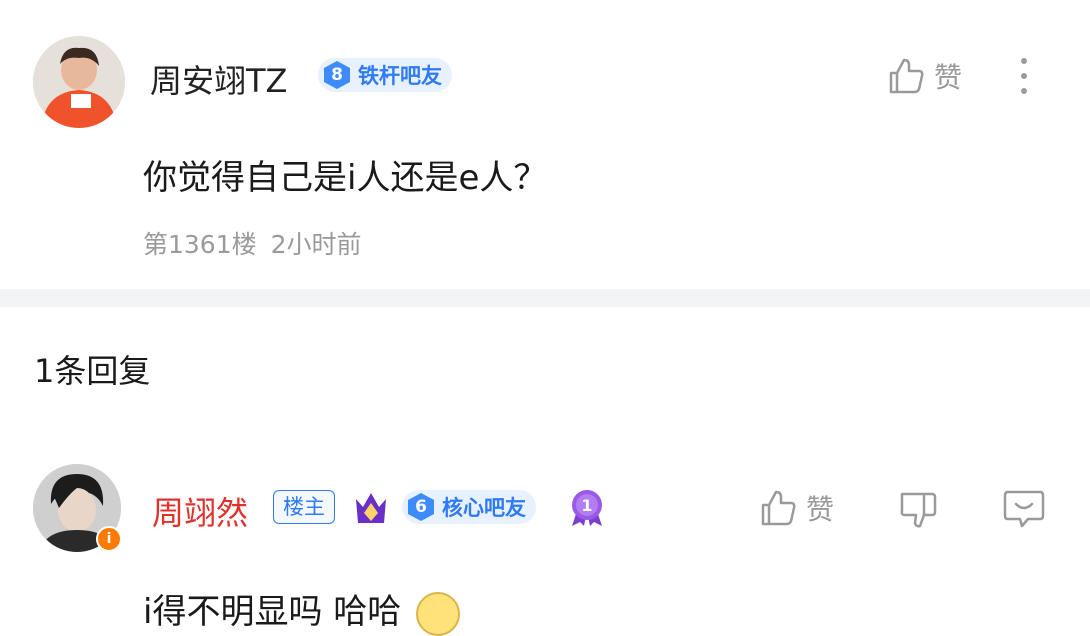 This screenshot has width=1090, height=636. I want to click on more-options-icon, so click(1024, 76).